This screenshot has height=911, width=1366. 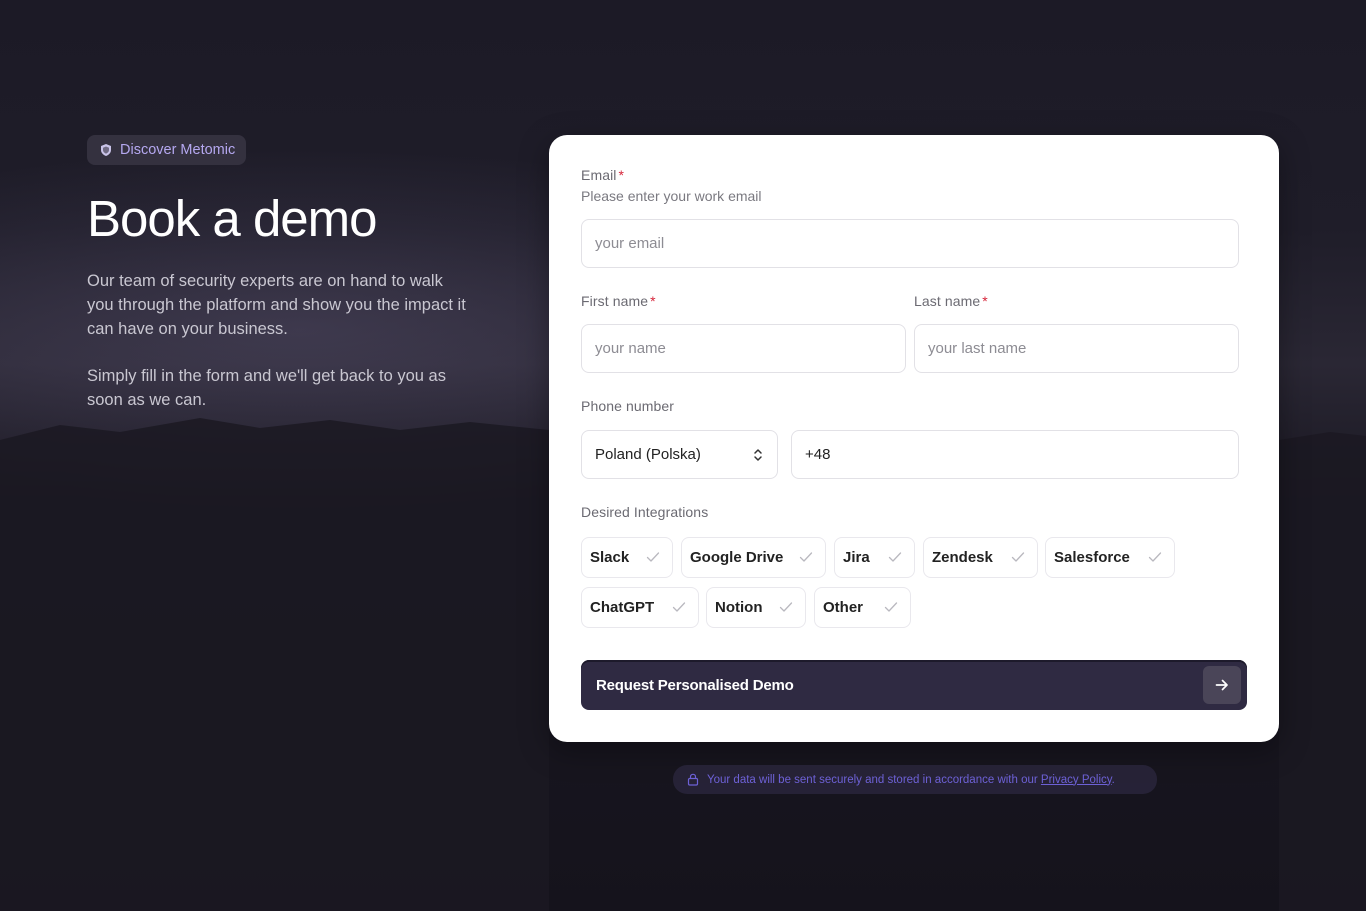 What do you see at coordinates (856, 557) in the screenshot?
I see `integration-chip-label: Jira` at bounding box center [856, 557].